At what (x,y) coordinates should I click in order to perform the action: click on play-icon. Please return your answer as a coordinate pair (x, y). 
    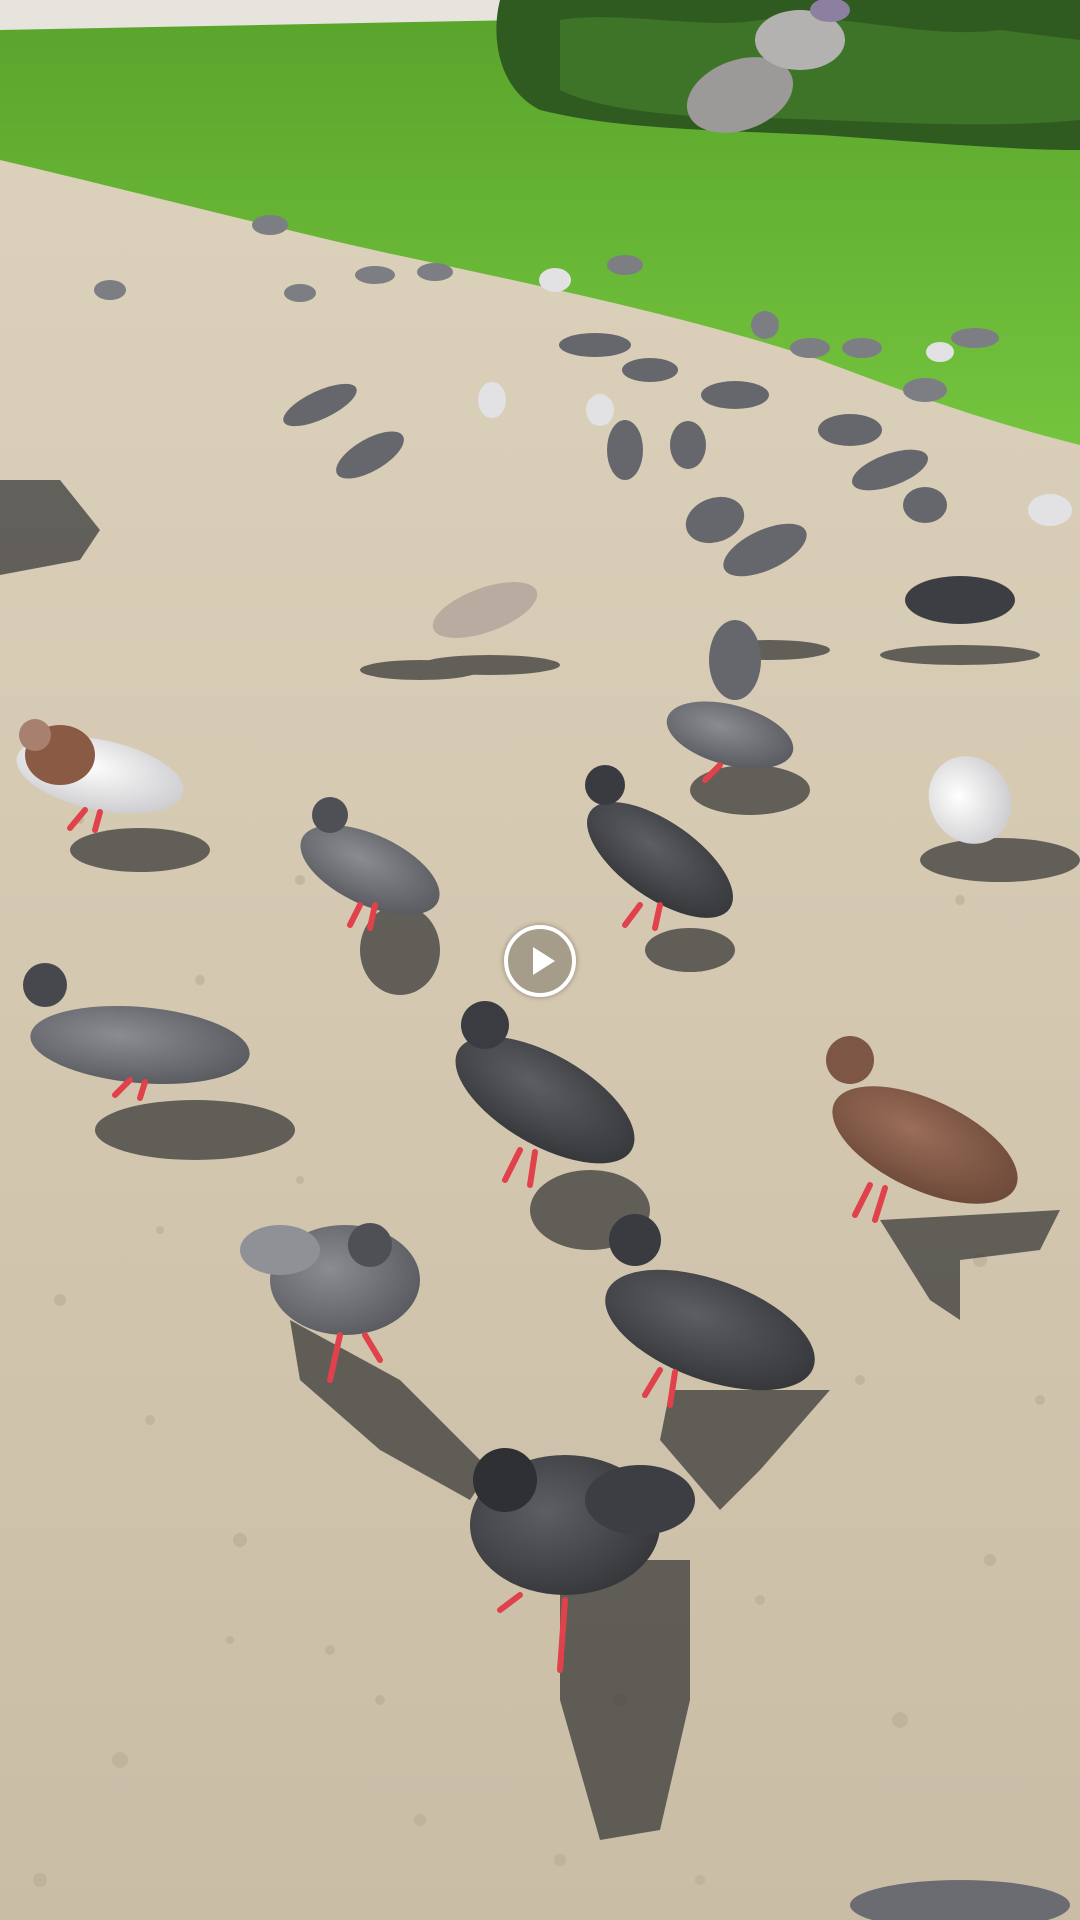
    Looking at the image, I should click on (544, 961).